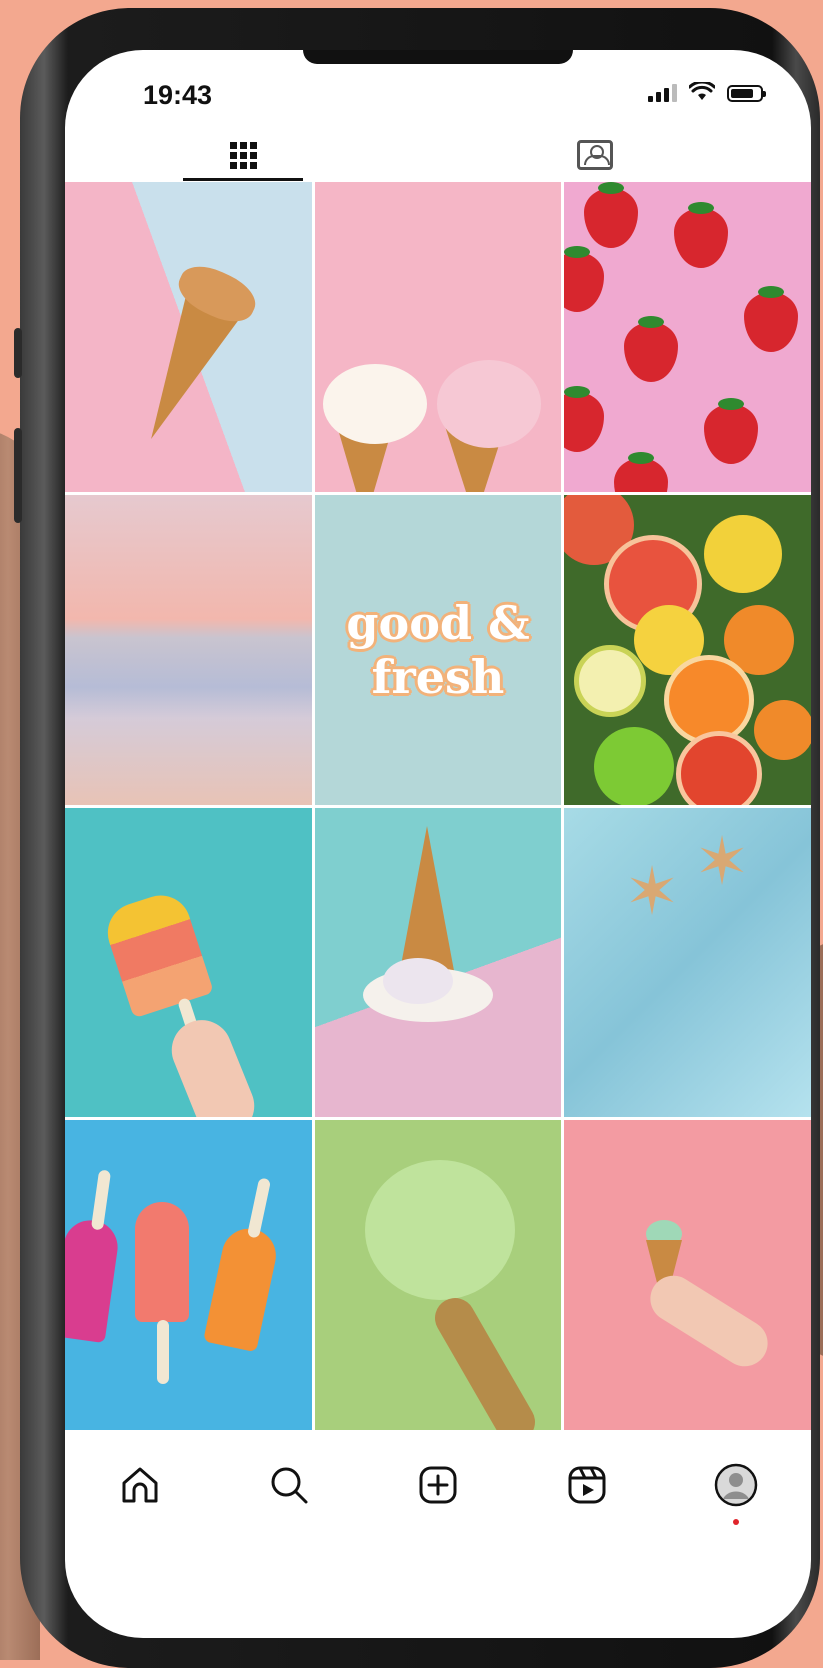 The width and height of the screenshot is (823, 1668). I want to click on grid-icon, so click(243, 155).